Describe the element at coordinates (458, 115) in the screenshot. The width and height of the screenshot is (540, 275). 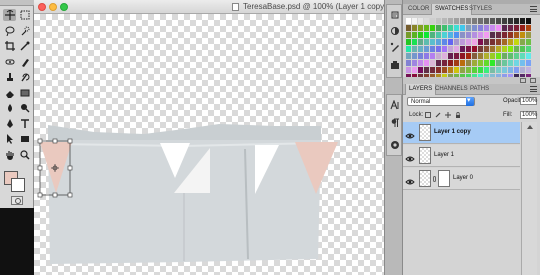
I see `lock-all-icon` at that location.